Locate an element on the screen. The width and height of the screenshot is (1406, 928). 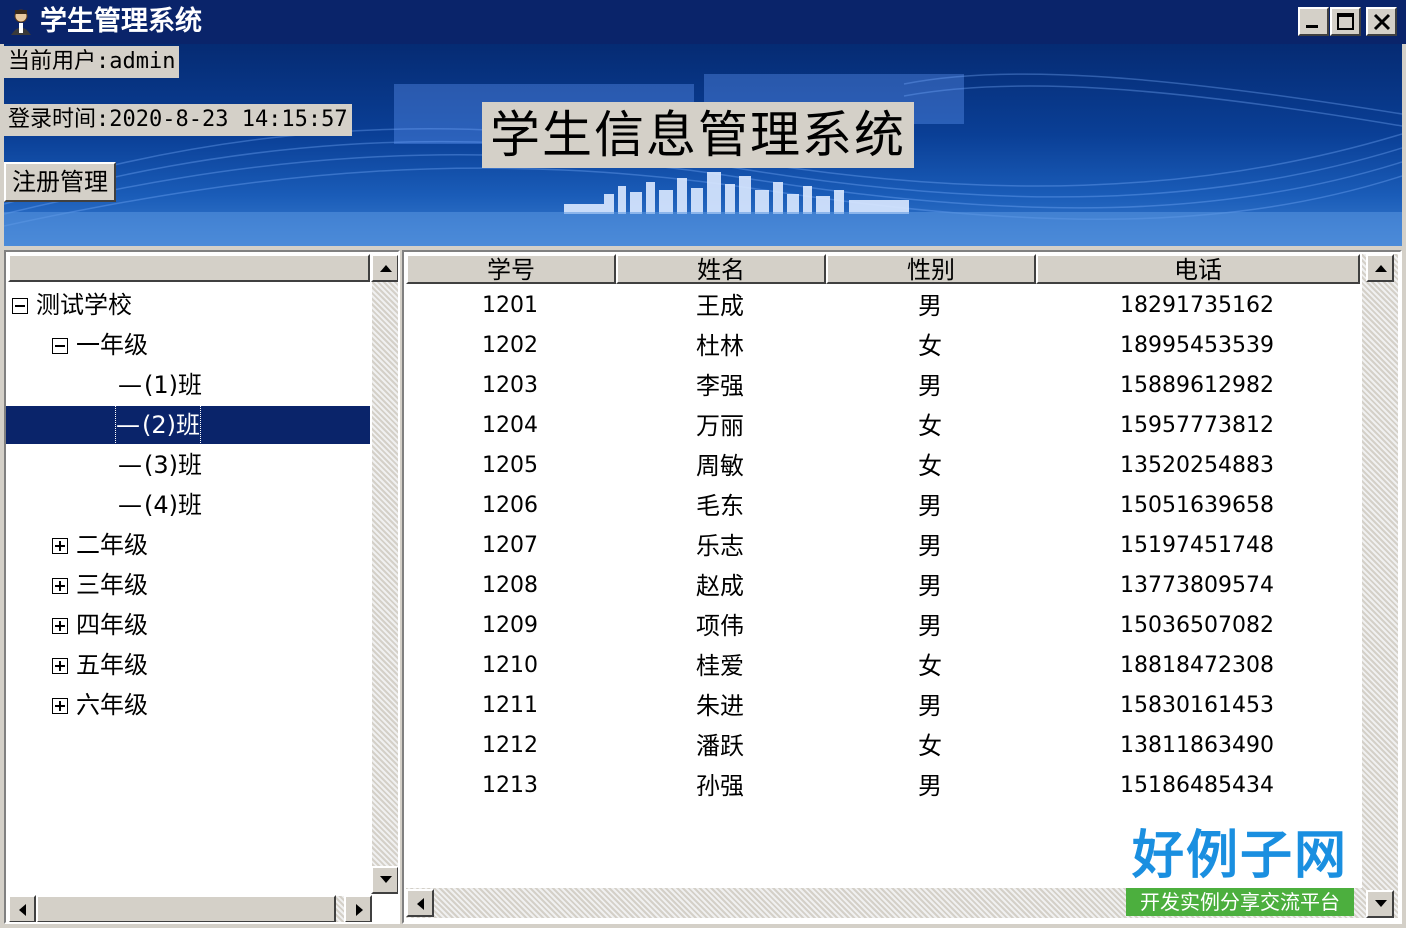
minimize-button is located at coordinates (1313, 21).